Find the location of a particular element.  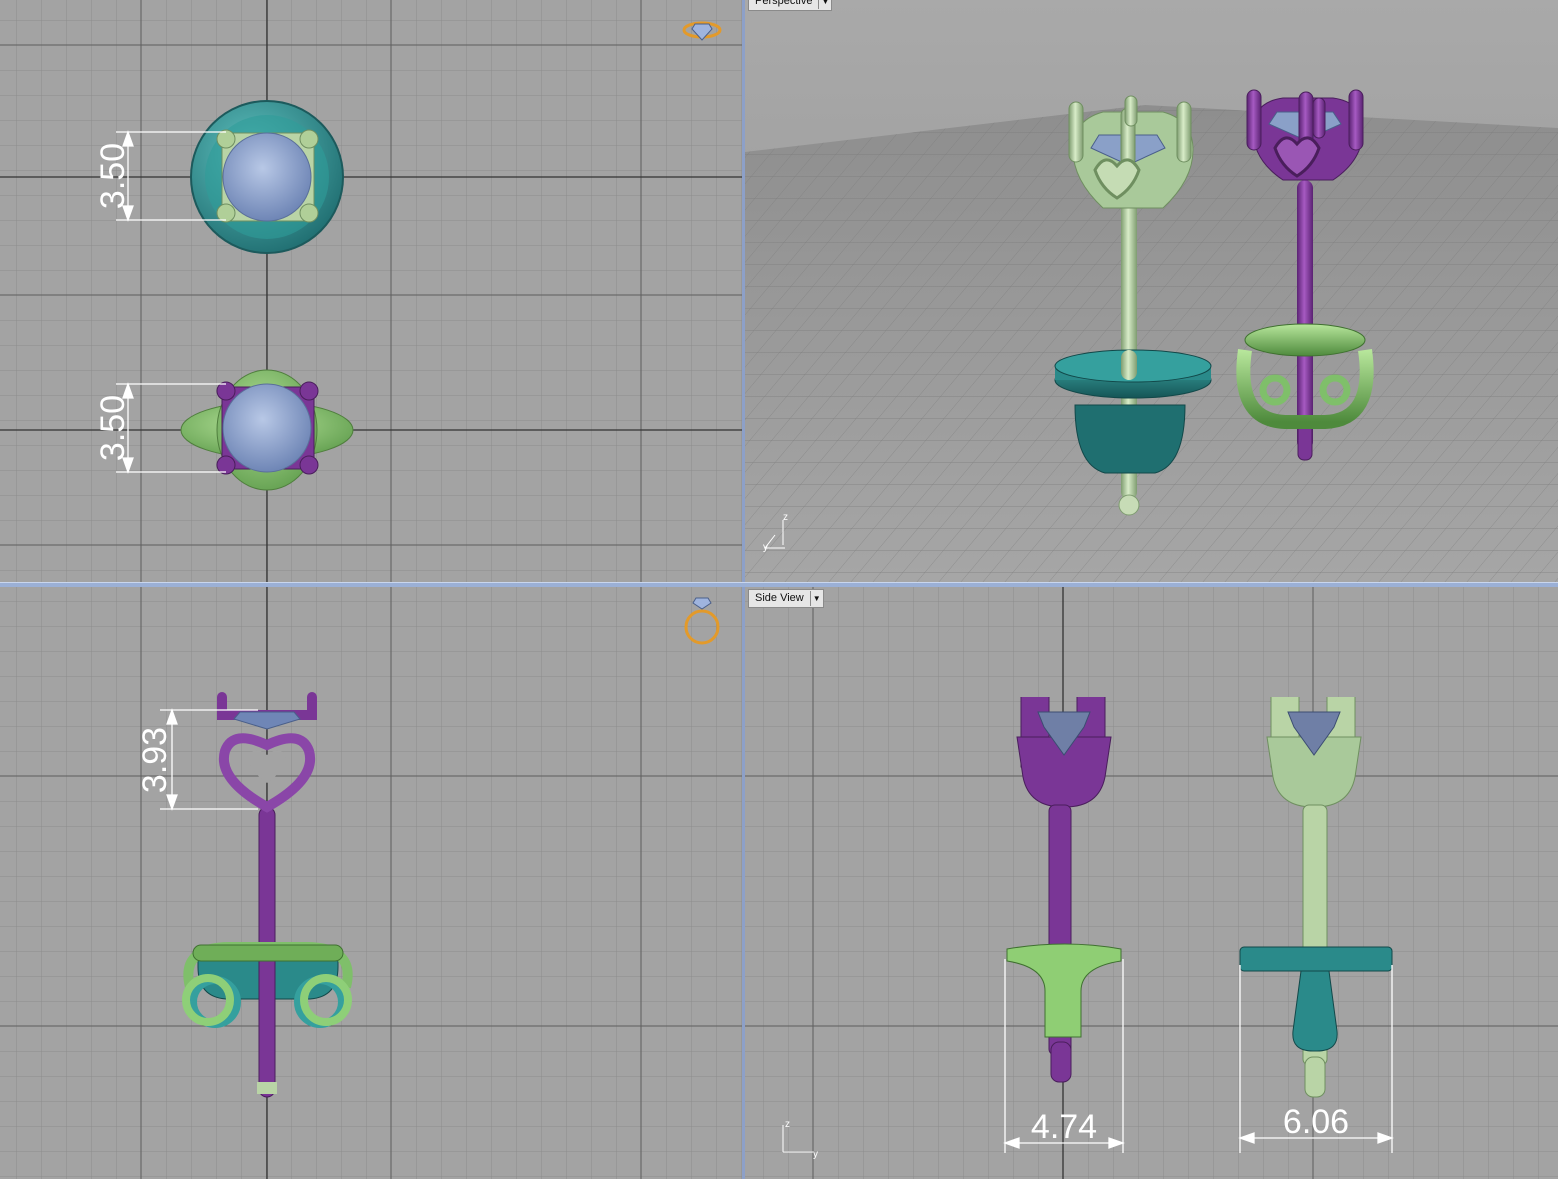

side-stud-purple is located at coordinates (1064, 890).